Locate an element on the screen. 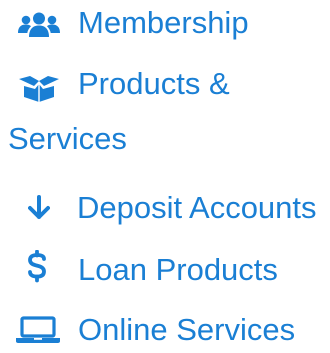 Image resolution: width=330 pixels, height=353 pixels. nav-item-label-continued: Services is located at coordinates (67, 138).